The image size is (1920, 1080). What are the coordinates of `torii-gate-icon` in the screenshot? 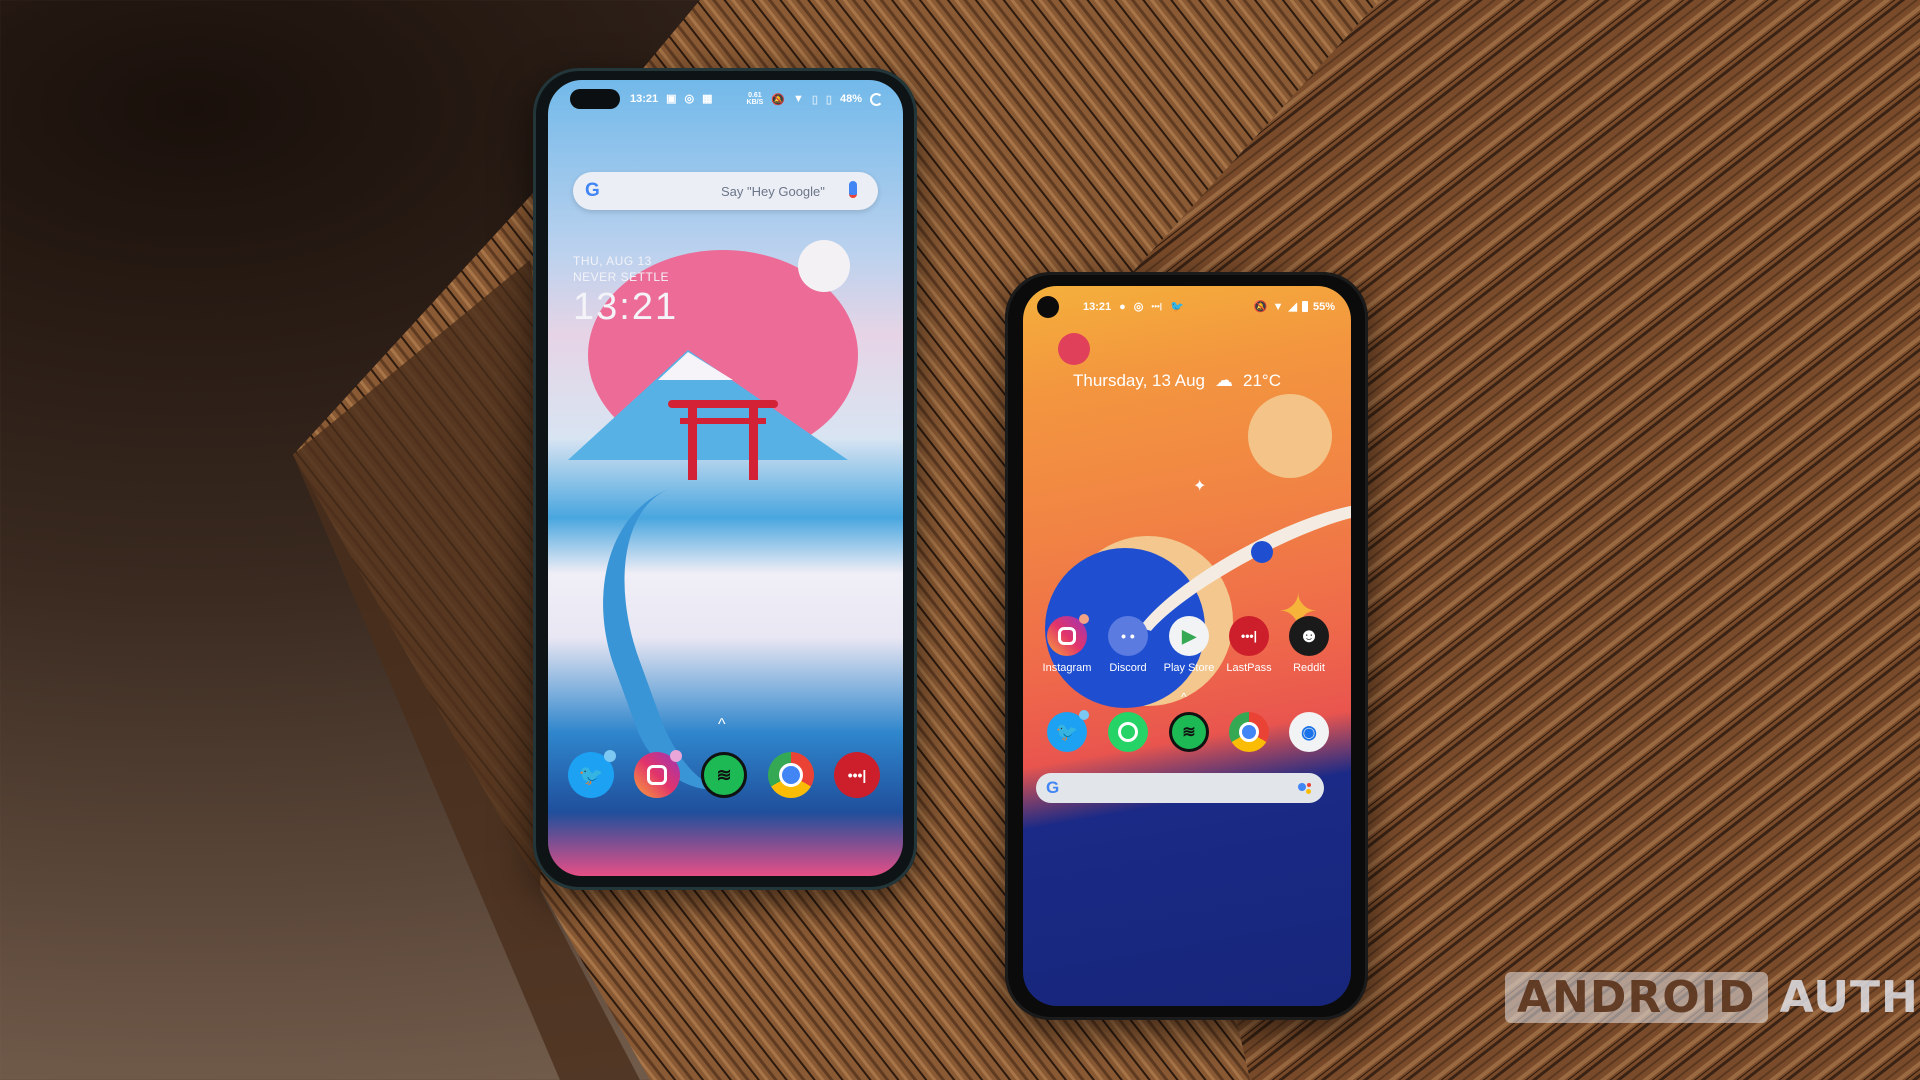 It's located at (723, 440).